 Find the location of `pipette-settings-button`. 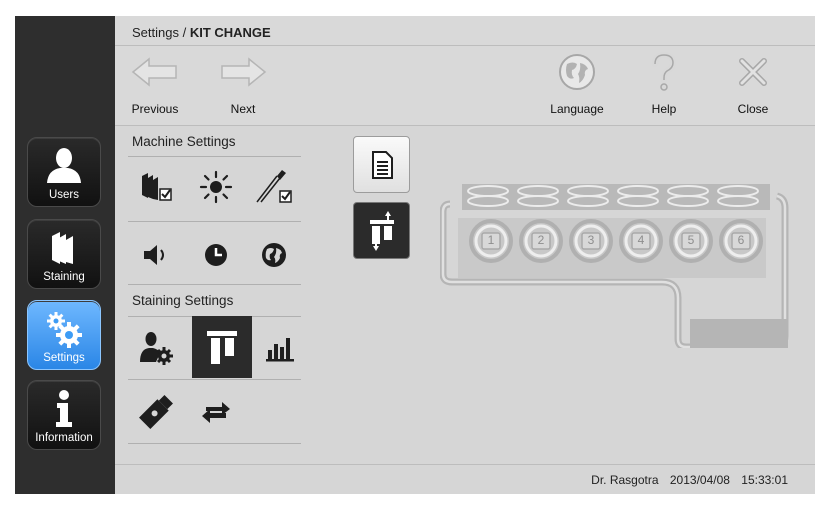

pipette-settings-button is located at coordinates (274, 187).